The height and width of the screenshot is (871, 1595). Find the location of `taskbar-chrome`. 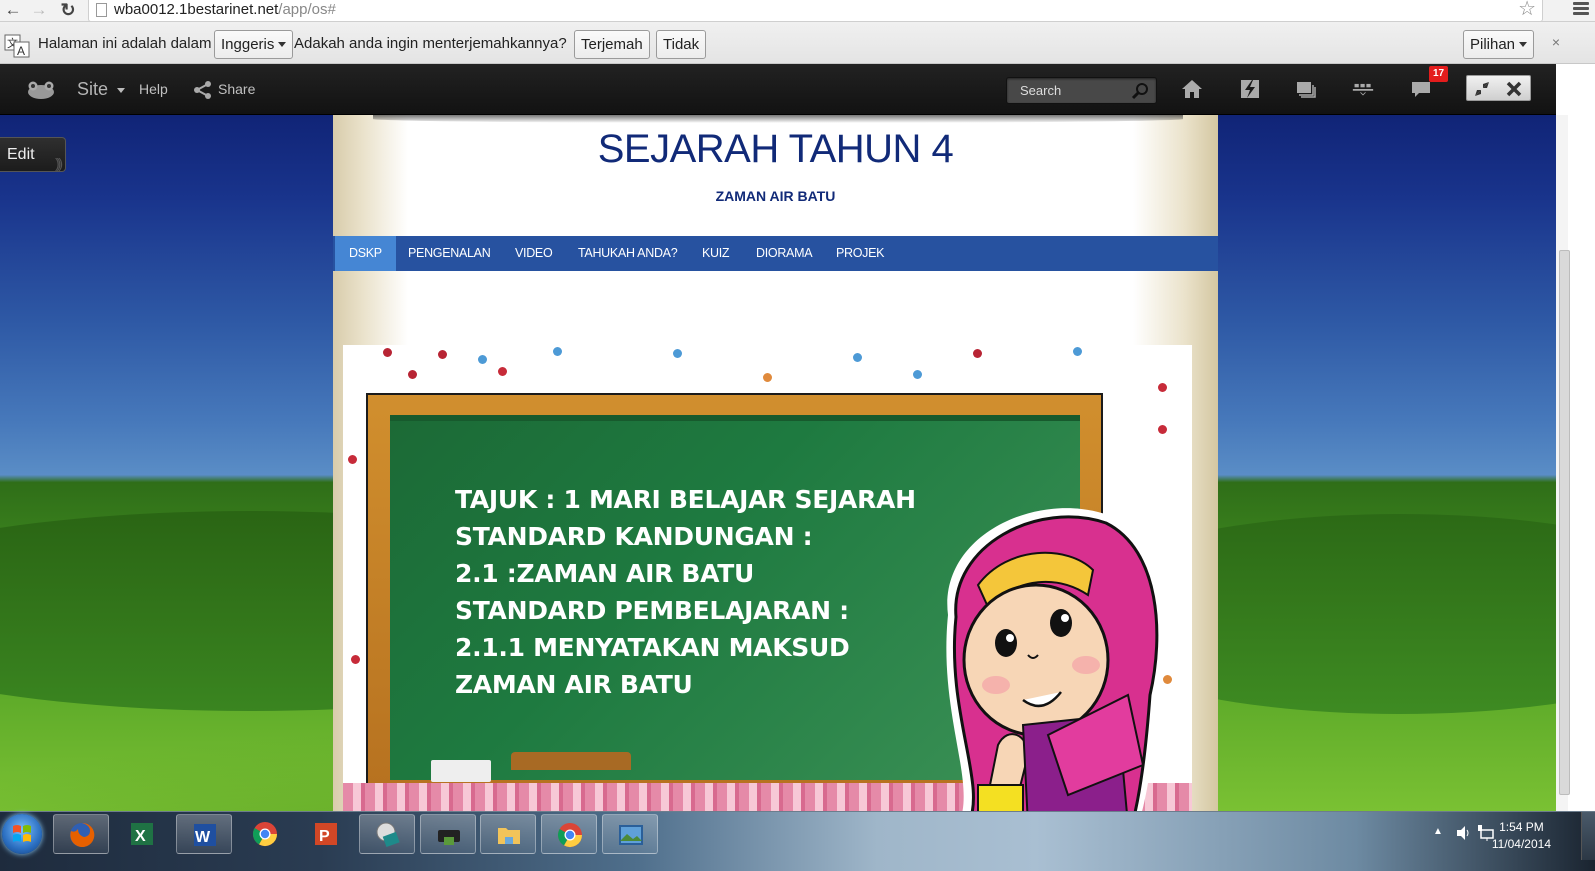

taskbar-chrome is located at coordinates (265, 834).